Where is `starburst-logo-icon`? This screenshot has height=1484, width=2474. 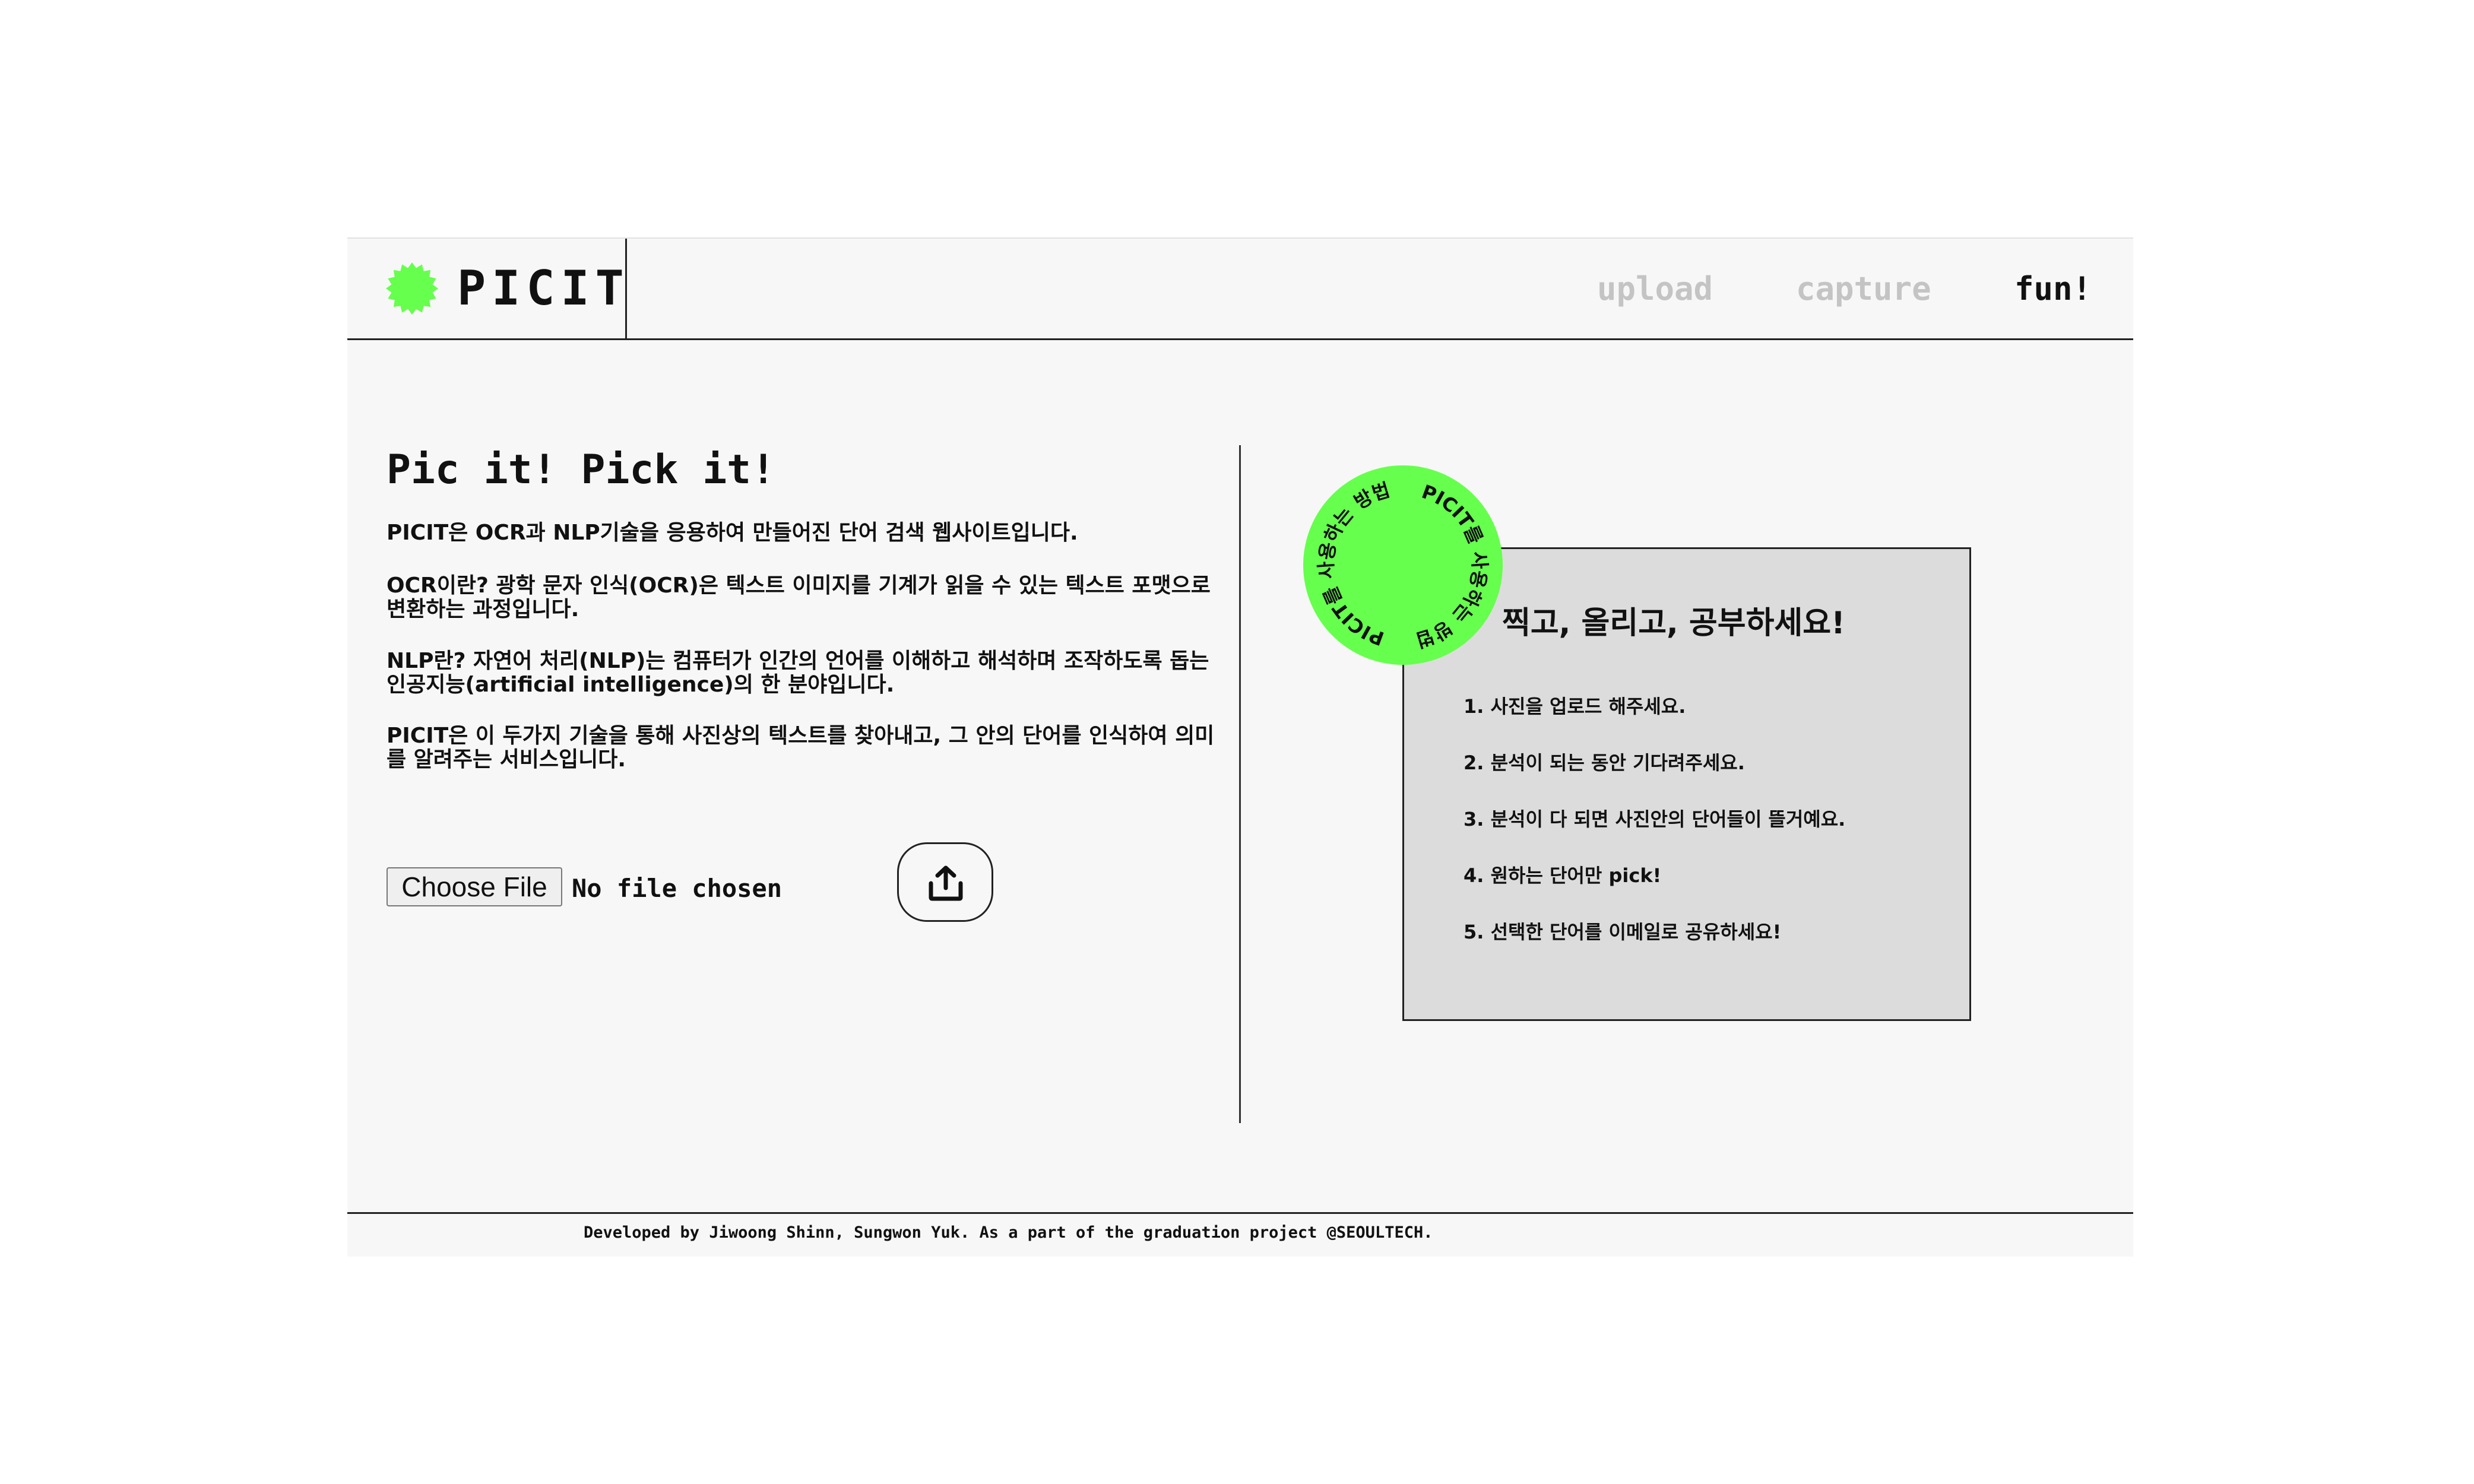
starburst-logo-icon is located at coordinates (412, 288).